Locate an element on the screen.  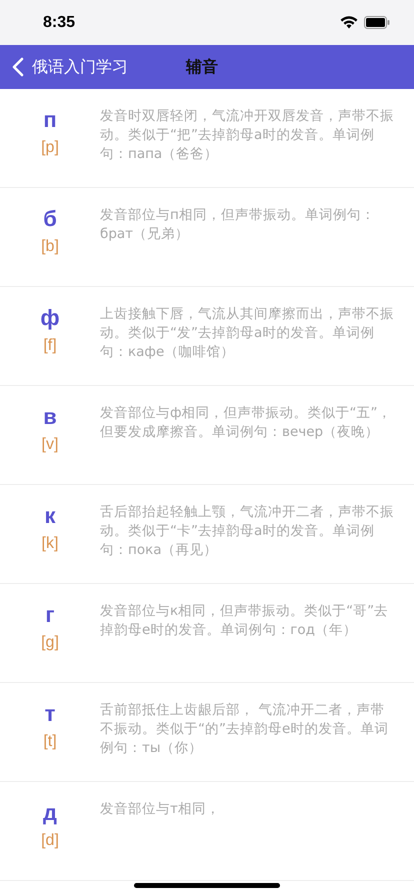
back-button: 俄语入门学习 is located at coordinates (70, 67).